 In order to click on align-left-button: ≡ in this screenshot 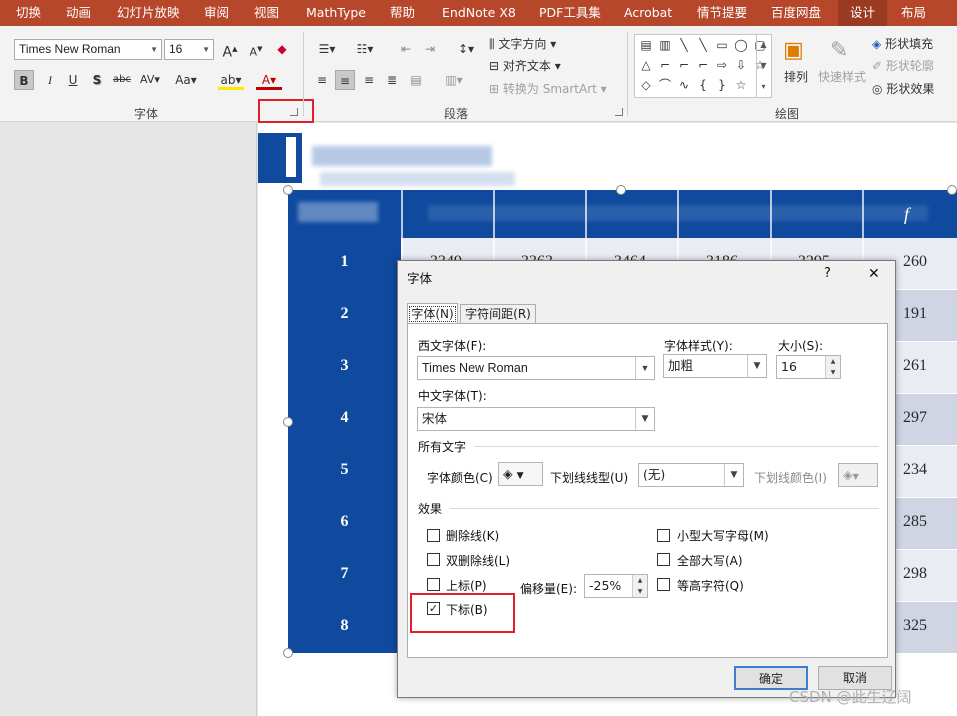, I will do `click(322, 80)`.